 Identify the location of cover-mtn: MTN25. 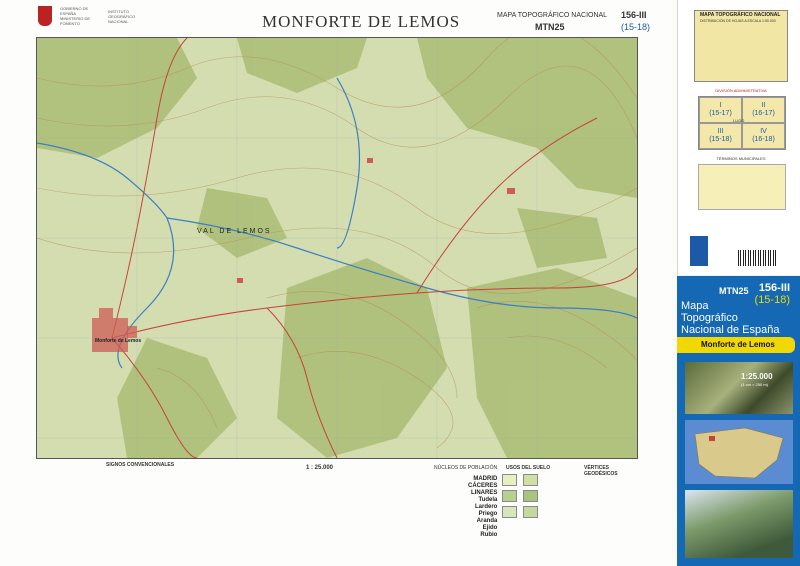
(734, 291).